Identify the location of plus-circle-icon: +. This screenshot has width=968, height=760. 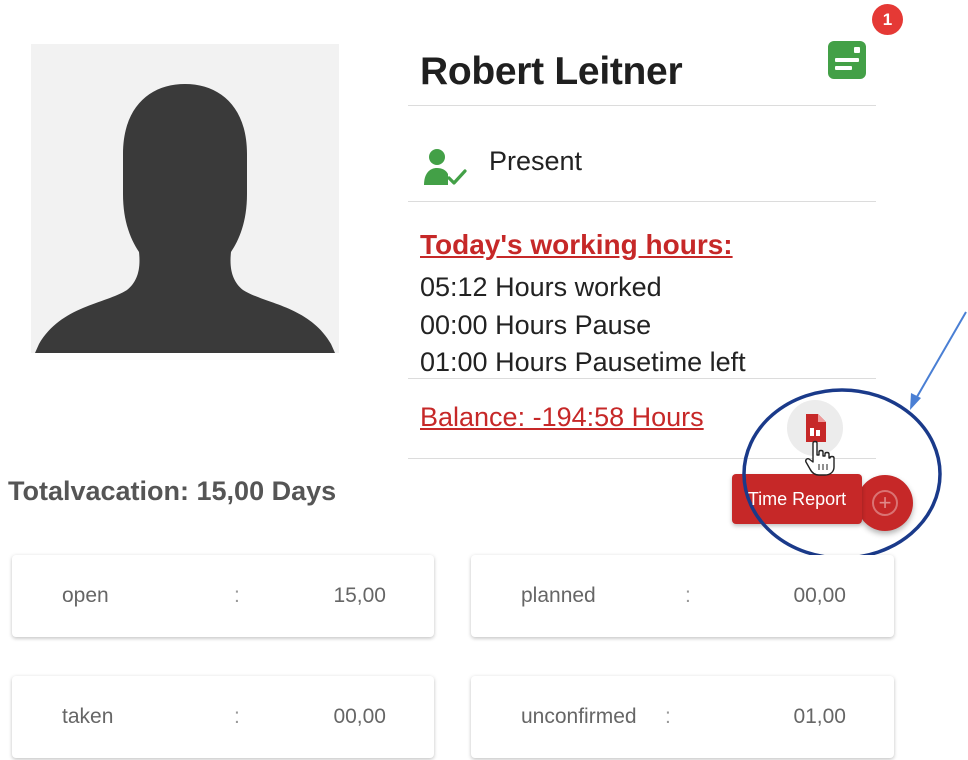
(885, 503).